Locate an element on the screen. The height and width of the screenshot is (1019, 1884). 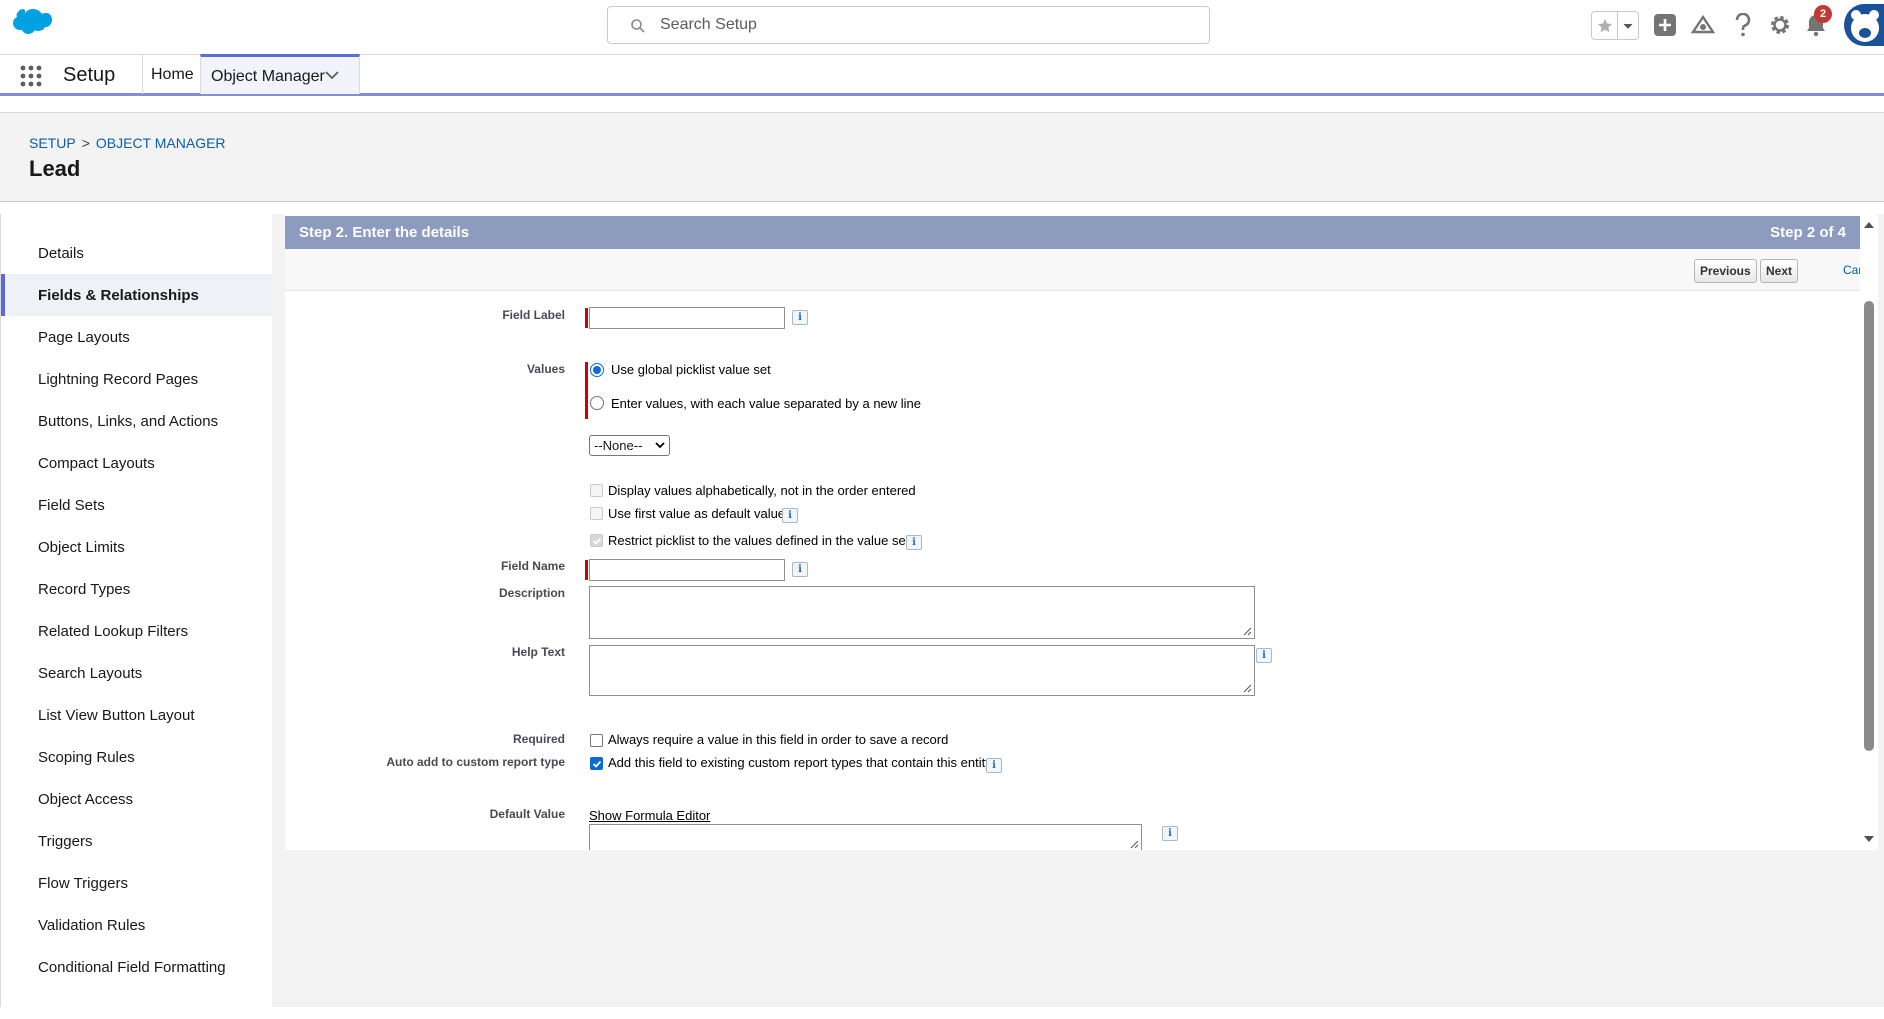
show-formula-editor-link: Show Formula Editor is located at coordinates (649, 815).